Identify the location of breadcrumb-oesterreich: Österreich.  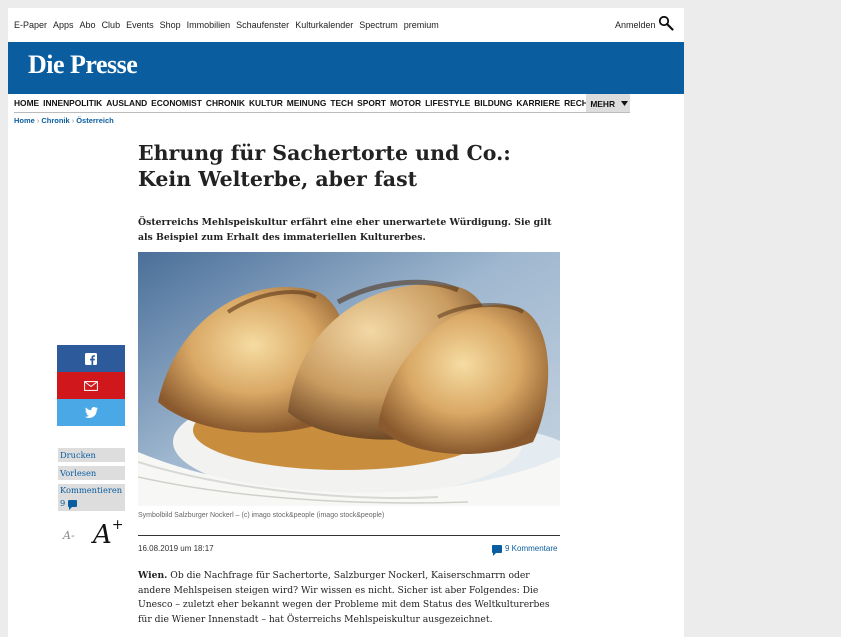
(95, 120).